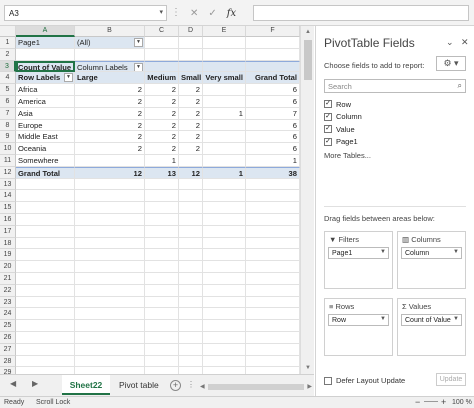 Image resolution: width=474 pixels, height=408 pixels. Describe the element at coordinates (431, 253) in the screenshot. I see `area-field-column: Column ▼` at that location.